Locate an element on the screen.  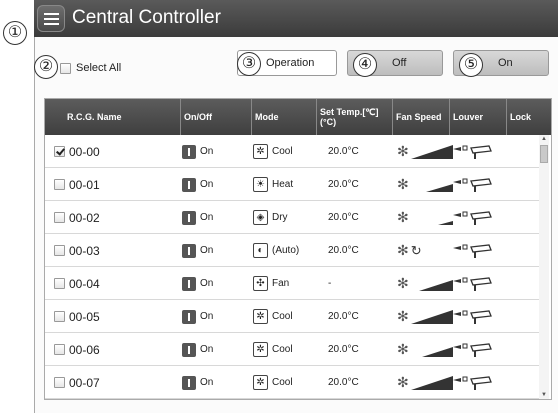
table-row: 00-03 On ◐ (Auto) 20.0°C ✻ ↻ is located at coordinates (292, 250).